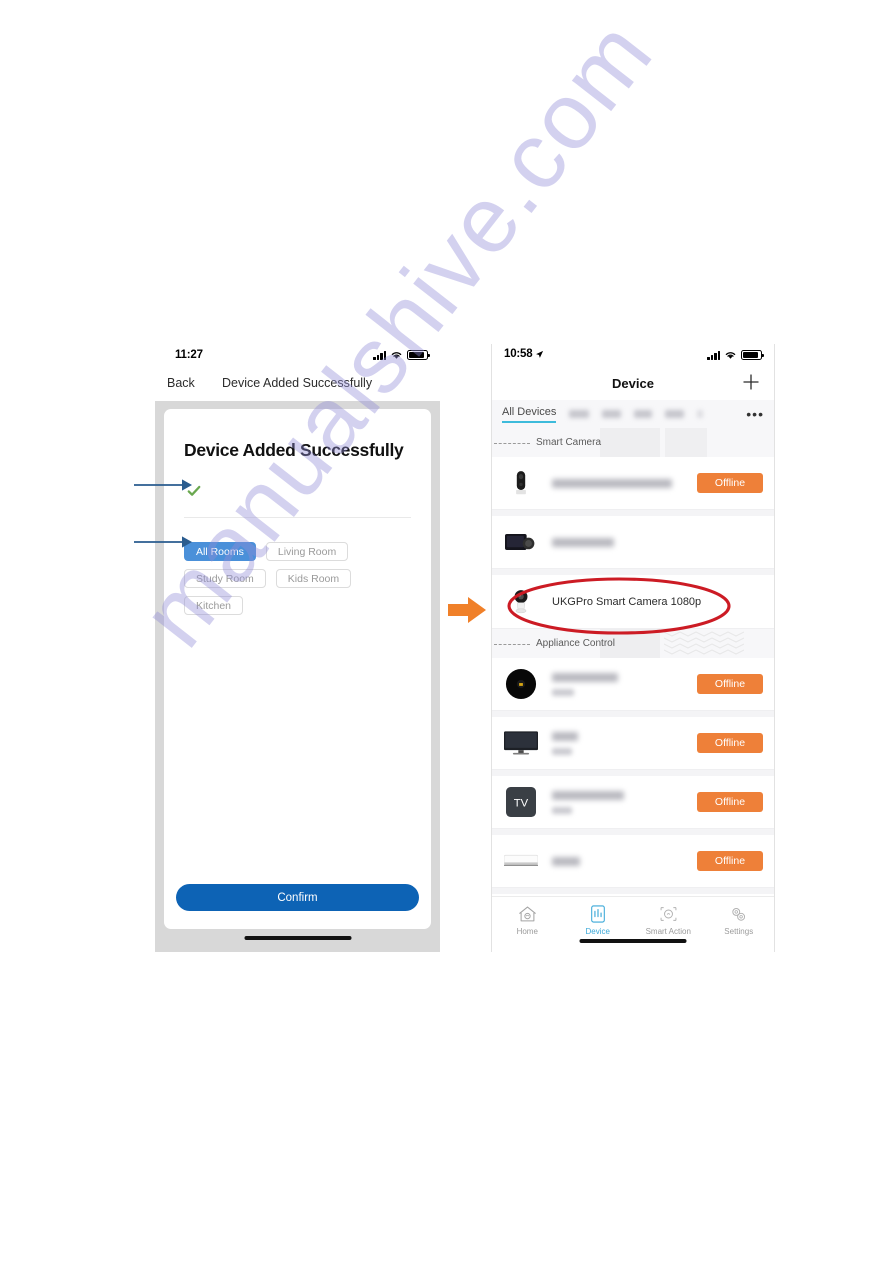 This screenshot has width=893, height=1263. What do you see at coordinates (297, 517) in the screenshot?
I see `card-divider` at bounding box center [297, 517].